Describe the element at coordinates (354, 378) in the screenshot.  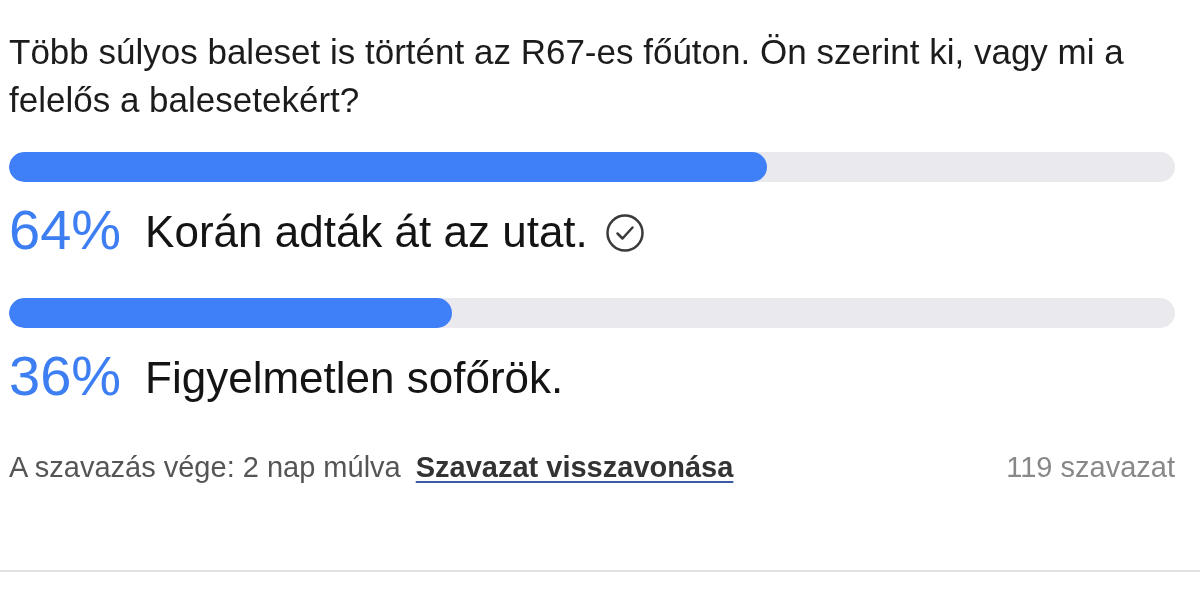
I see `option-label: Figyelmetlen sofőrök.` at that location.